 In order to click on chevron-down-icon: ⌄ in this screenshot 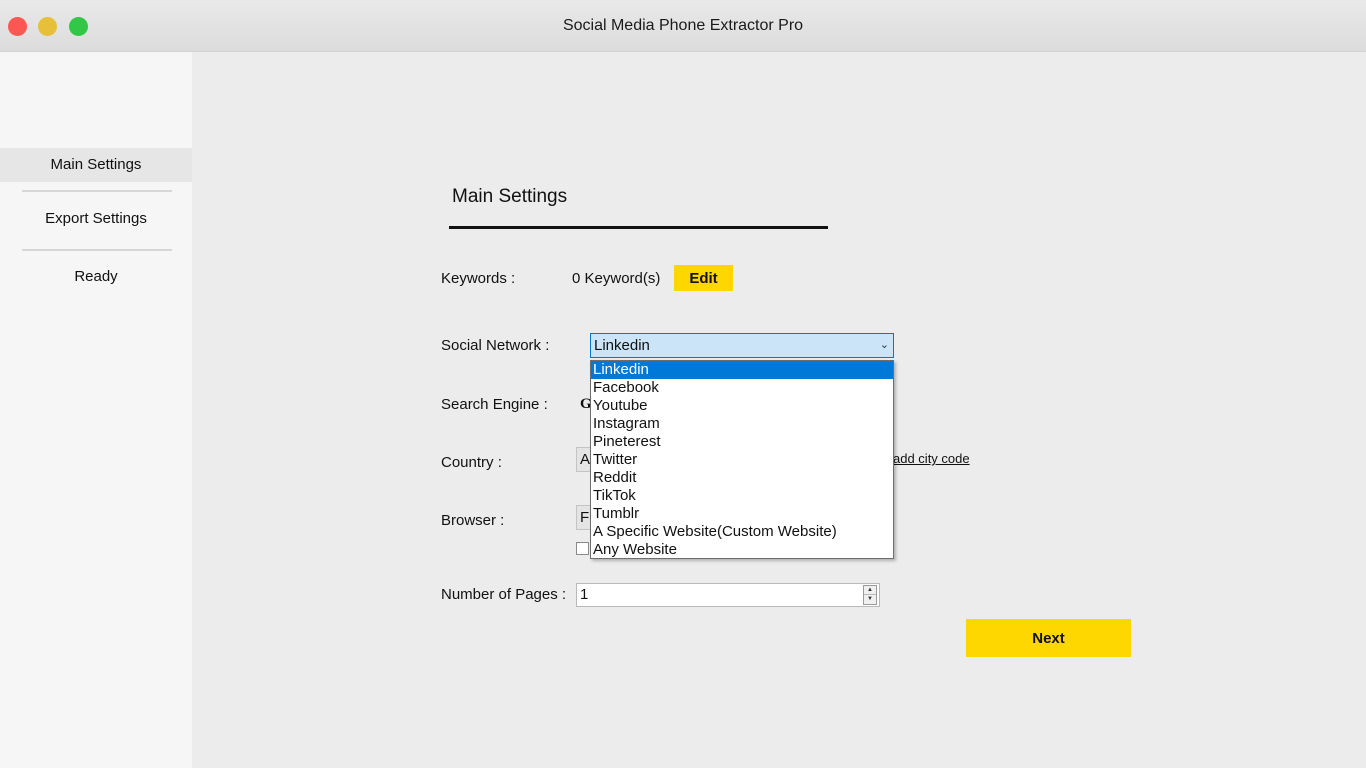, I will do `click(884, 345)`.